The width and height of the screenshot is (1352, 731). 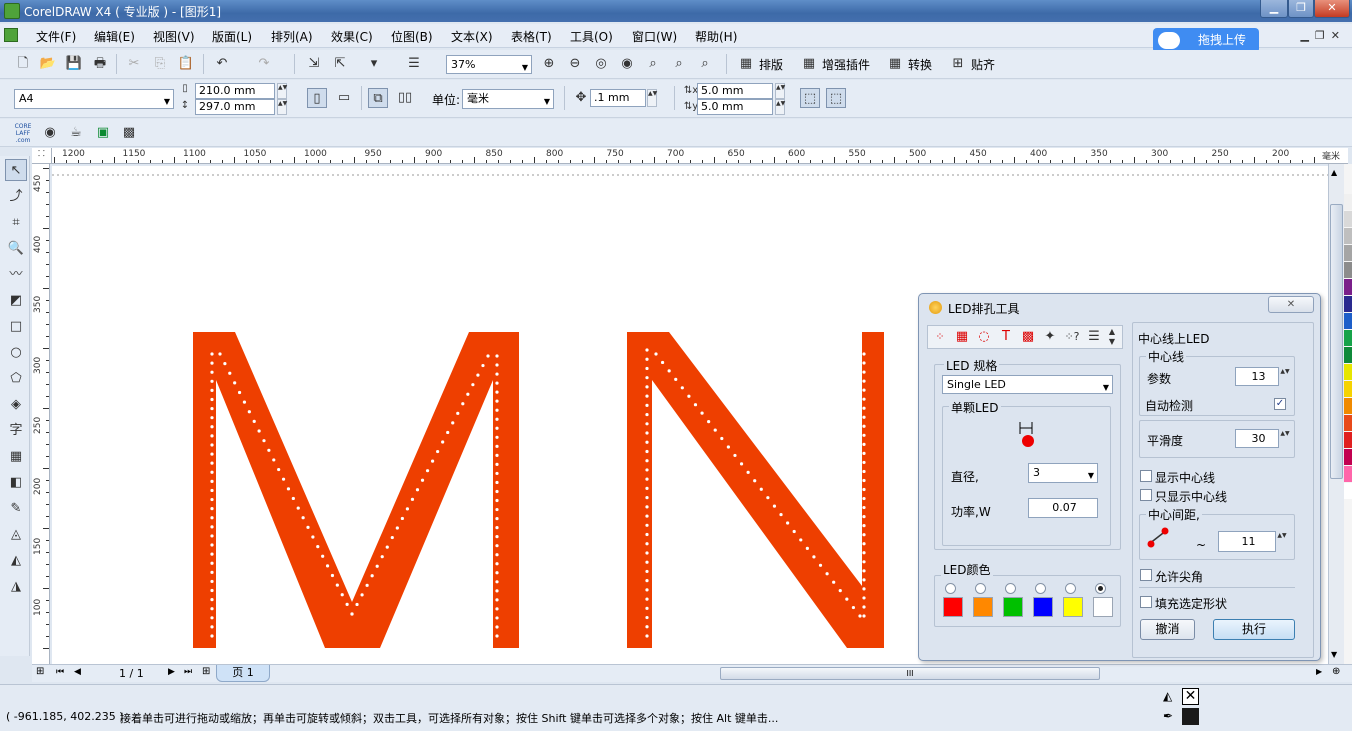 I want to click on ruler-origin-icon: ⸬, so click(x=42, y=156).